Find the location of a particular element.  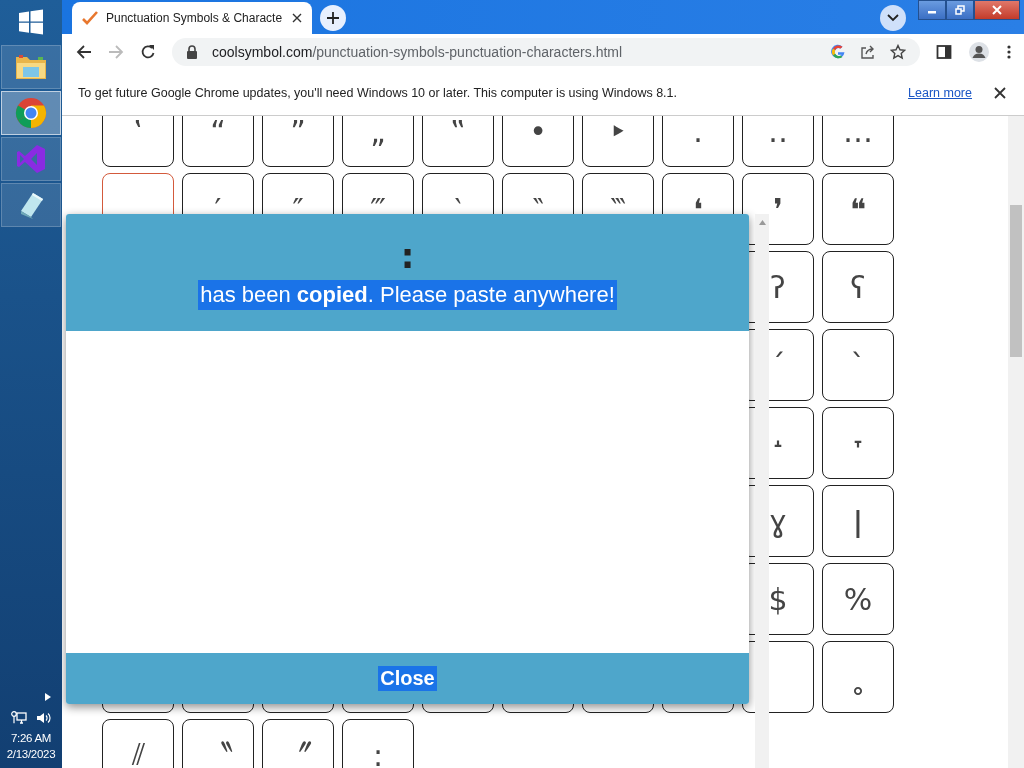

scrollbar-thumb is located at coordinates (1016, 281).